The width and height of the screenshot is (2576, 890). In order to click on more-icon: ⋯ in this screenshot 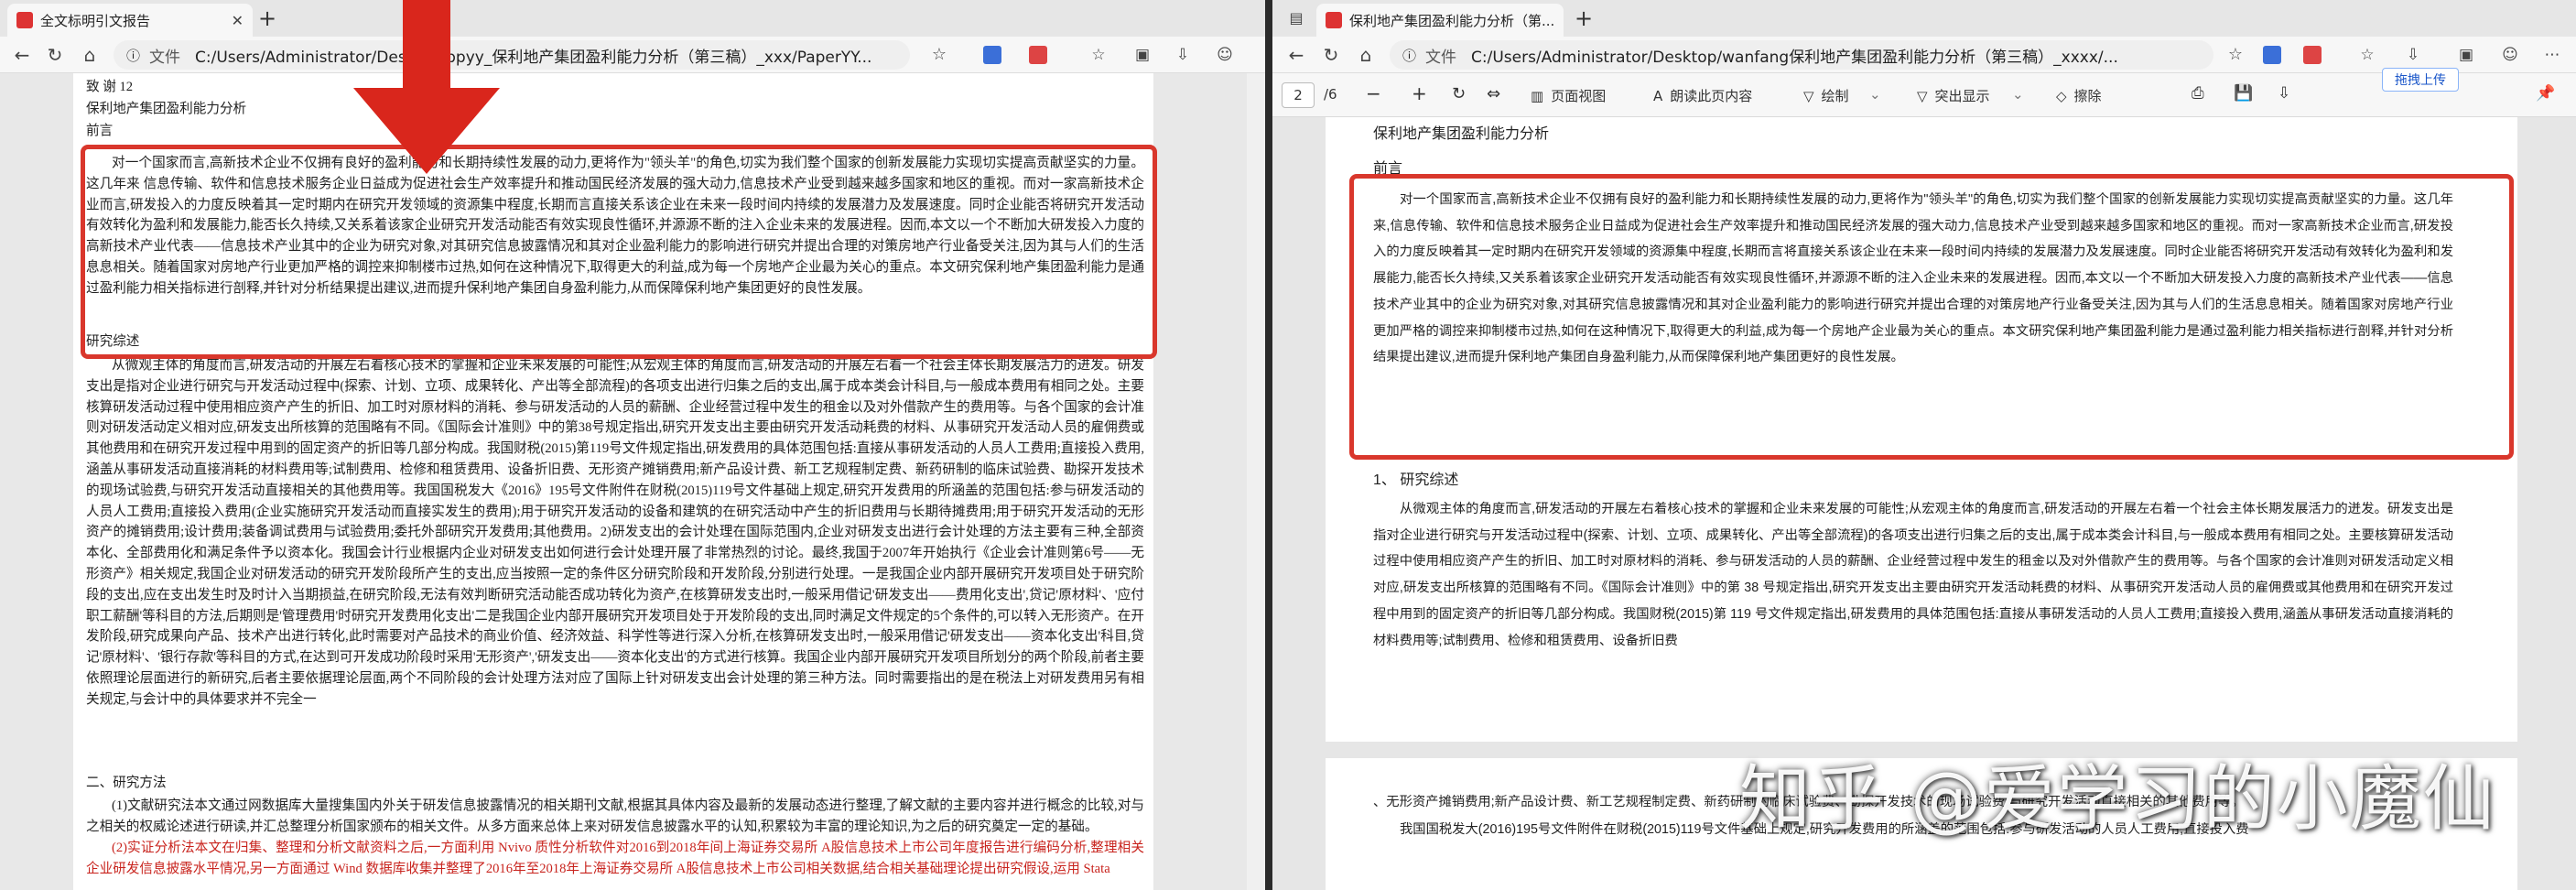, I will do `click(2552, 55)`.